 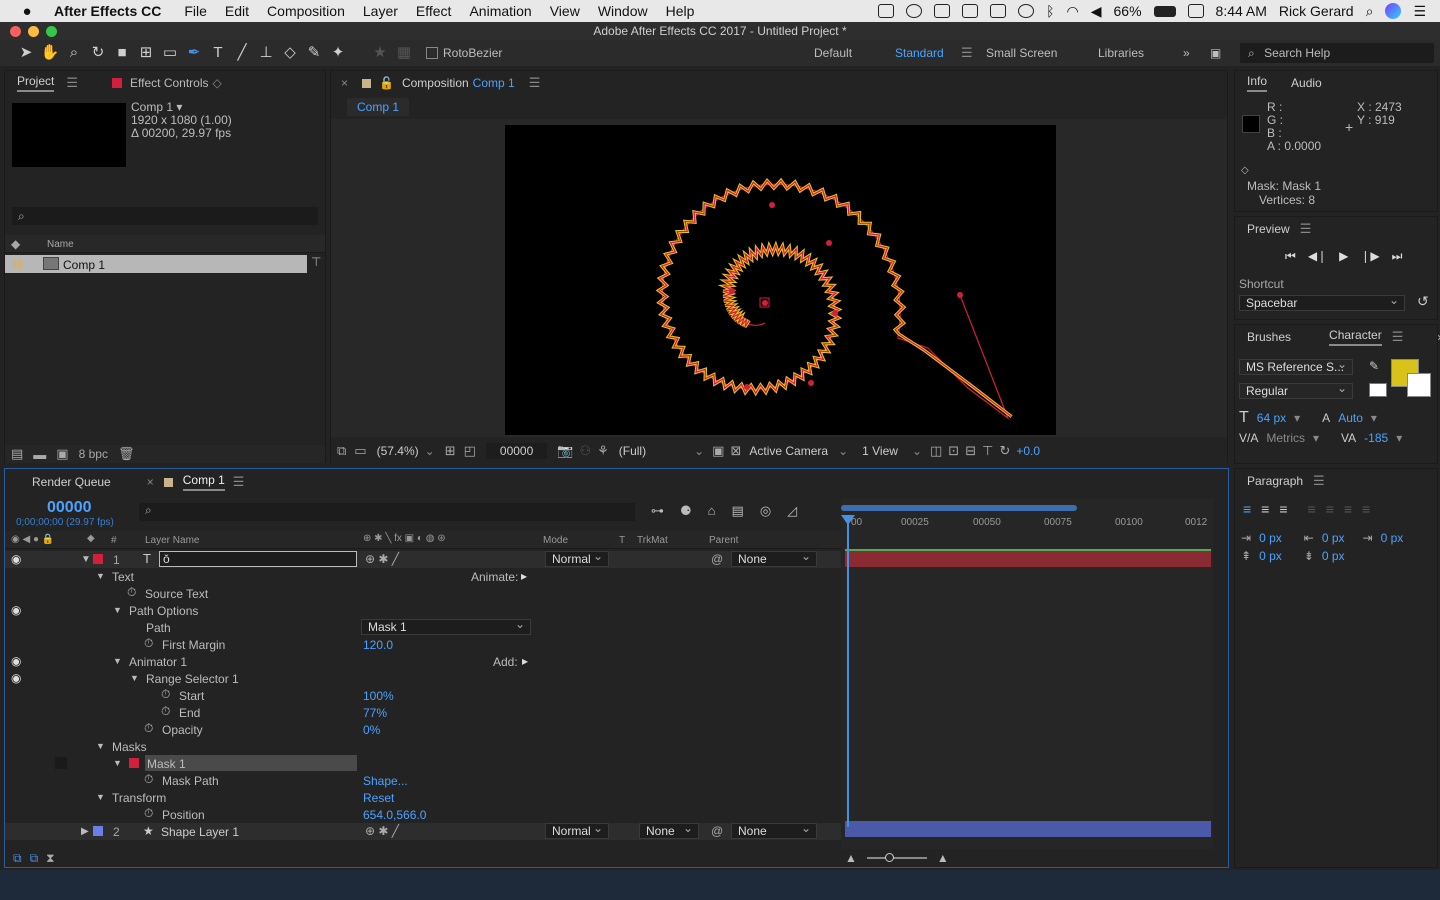 What do you see at coordinates (425, 729) in the screenshot?
I see `property-row: ⏱Opacity0%I` at bounding box center [425, 729].